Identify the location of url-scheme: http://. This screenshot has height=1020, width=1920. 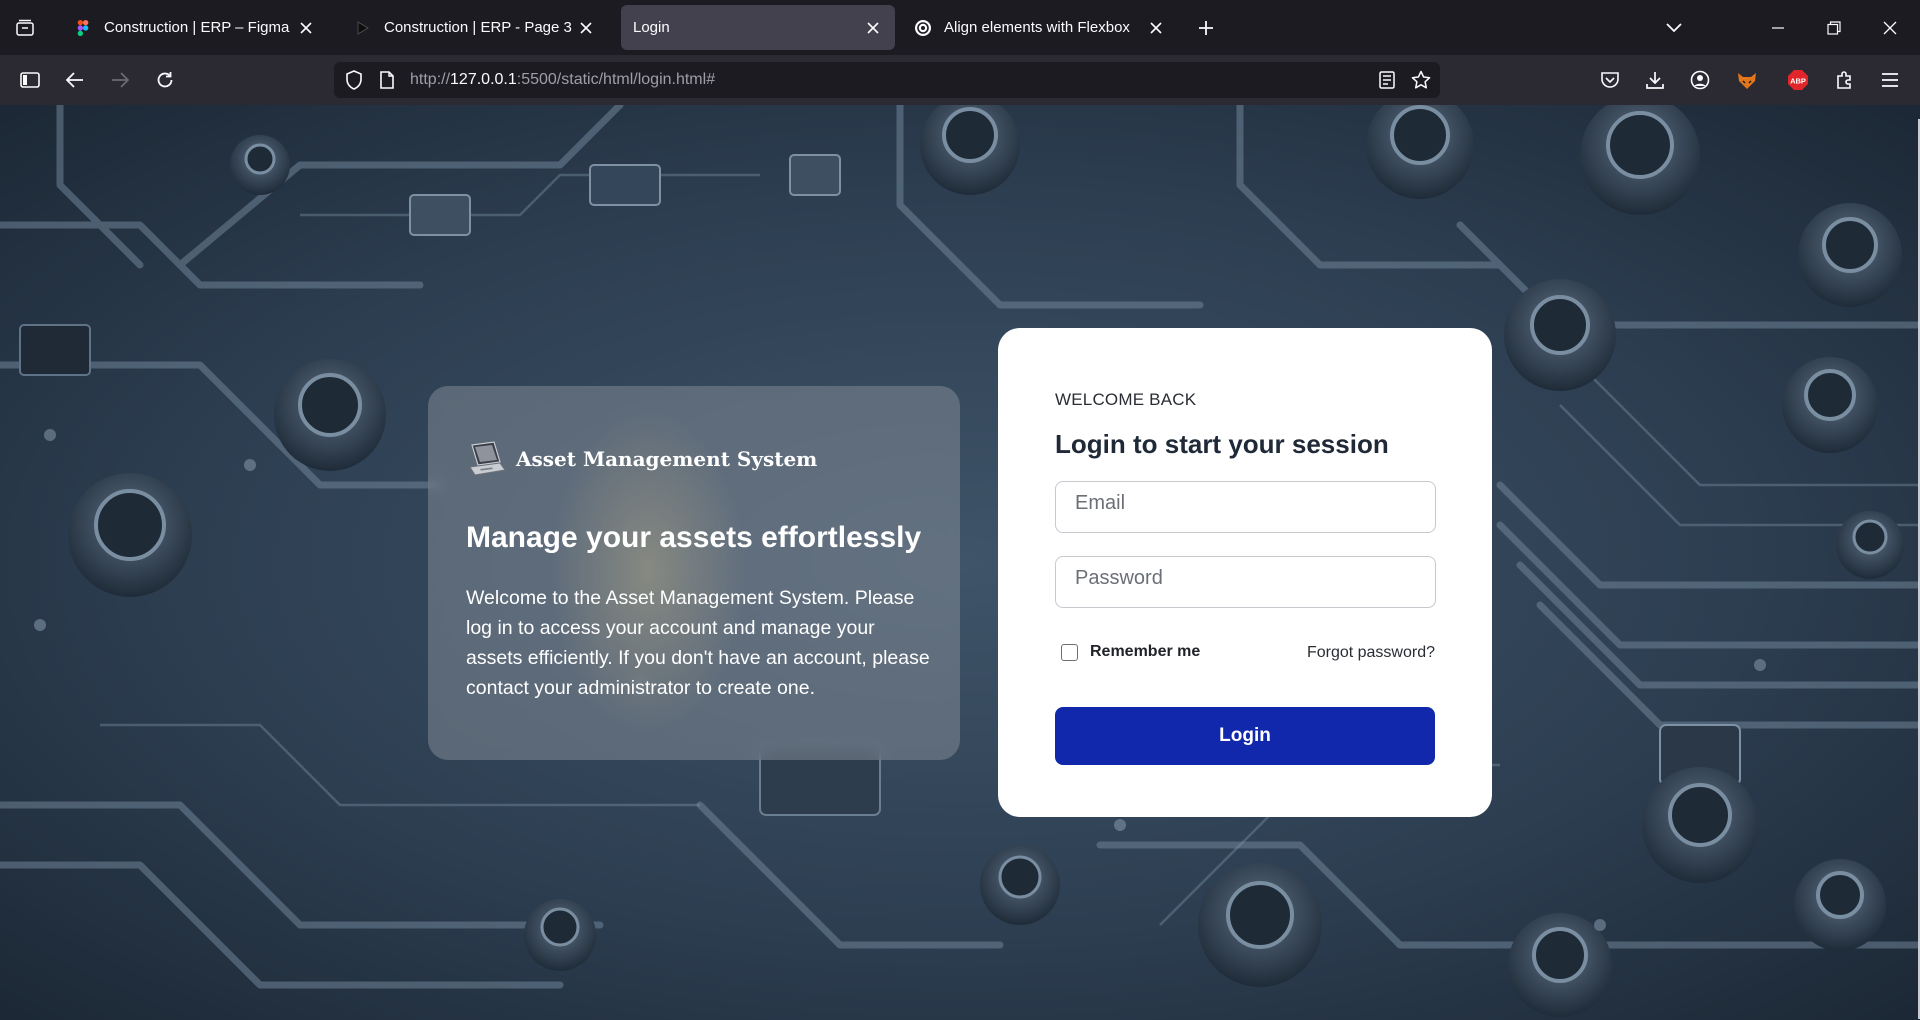
(430, 79).